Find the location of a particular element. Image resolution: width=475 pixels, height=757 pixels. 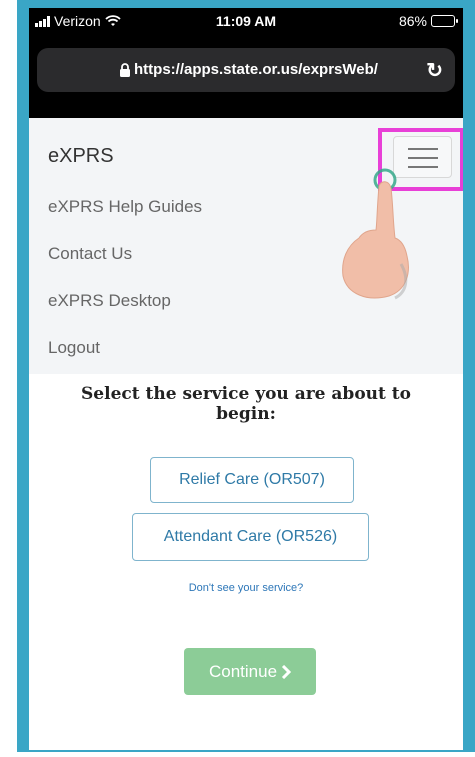

browser-chrome: https://apps.state.or.us/exprsWeb/ ↻ is located at coordinates (246, 76).